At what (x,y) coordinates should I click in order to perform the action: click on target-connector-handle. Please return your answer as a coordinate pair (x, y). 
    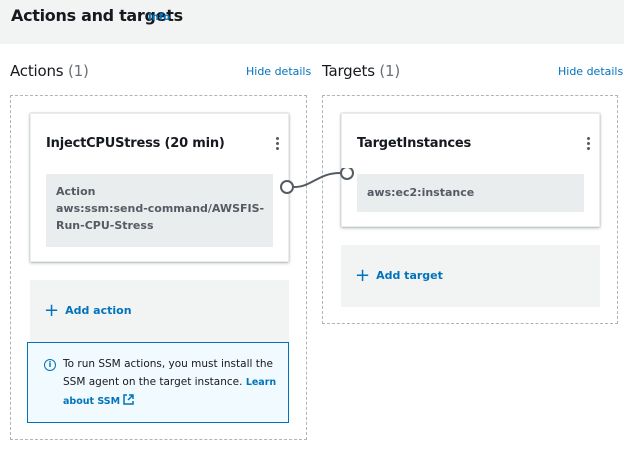
    Looking at the image, I should click on (347, 174).